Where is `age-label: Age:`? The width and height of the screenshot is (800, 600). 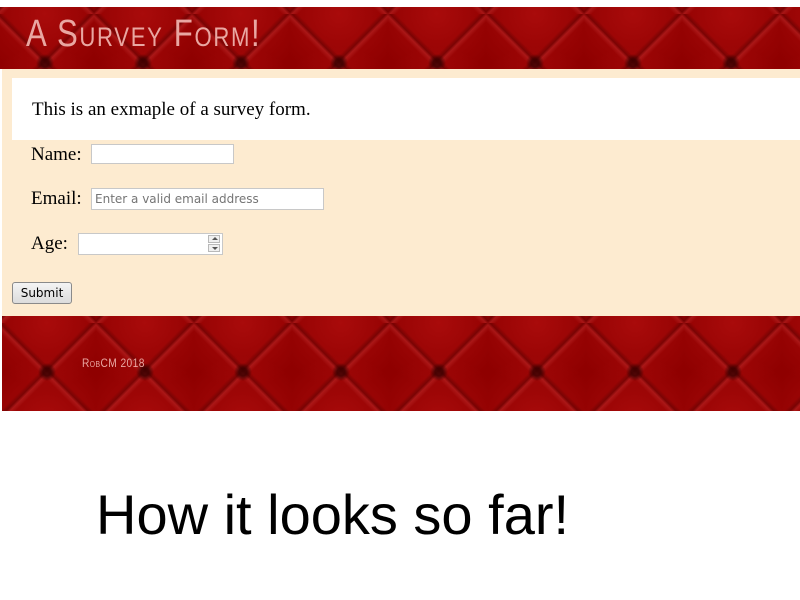
age-label: Age: is located at coordinates (49, 243).